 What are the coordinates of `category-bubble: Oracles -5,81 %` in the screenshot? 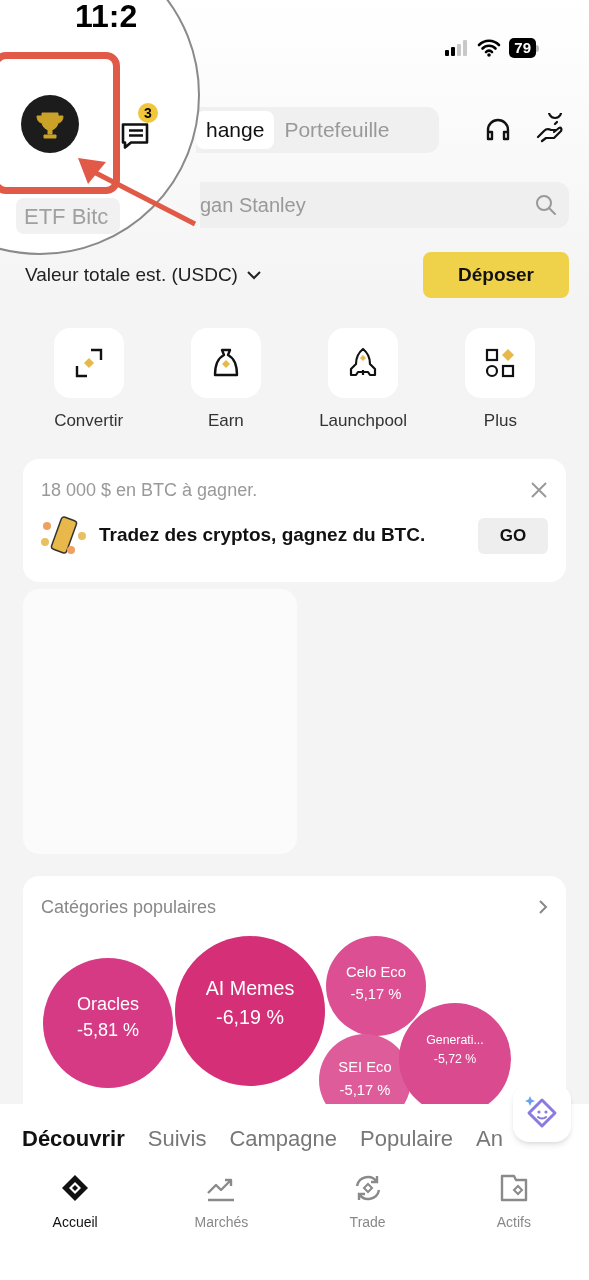 It's located at (108, 1022).